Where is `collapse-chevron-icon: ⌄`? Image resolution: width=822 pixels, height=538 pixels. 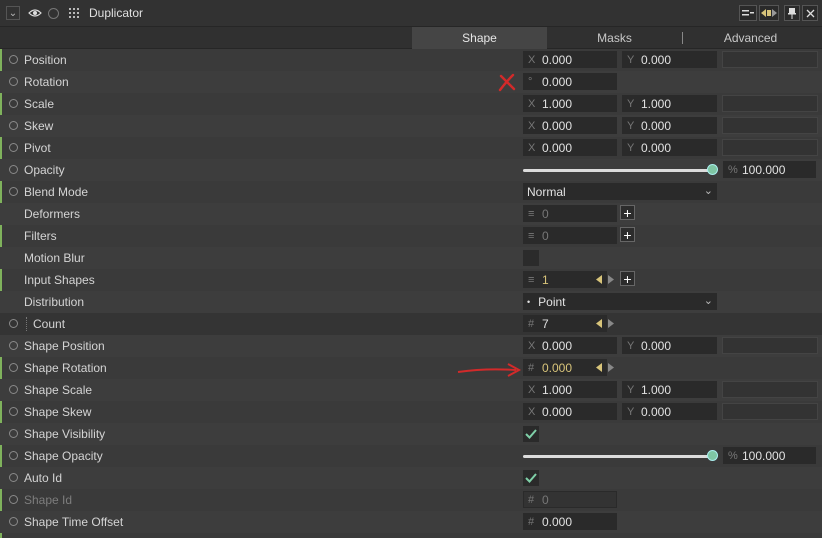
collapse-chevron-icon: ⌄ is located at coordinates (13, 13).